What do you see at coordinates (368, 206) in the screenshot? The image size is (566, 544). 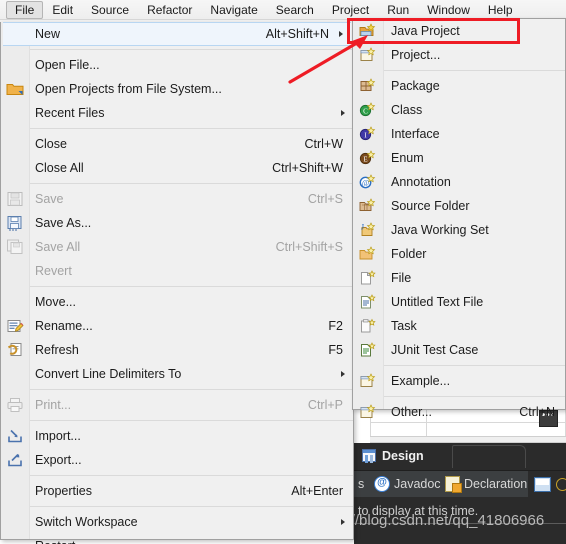 I see `source-folder-icon` at bounding box center [368, 206].